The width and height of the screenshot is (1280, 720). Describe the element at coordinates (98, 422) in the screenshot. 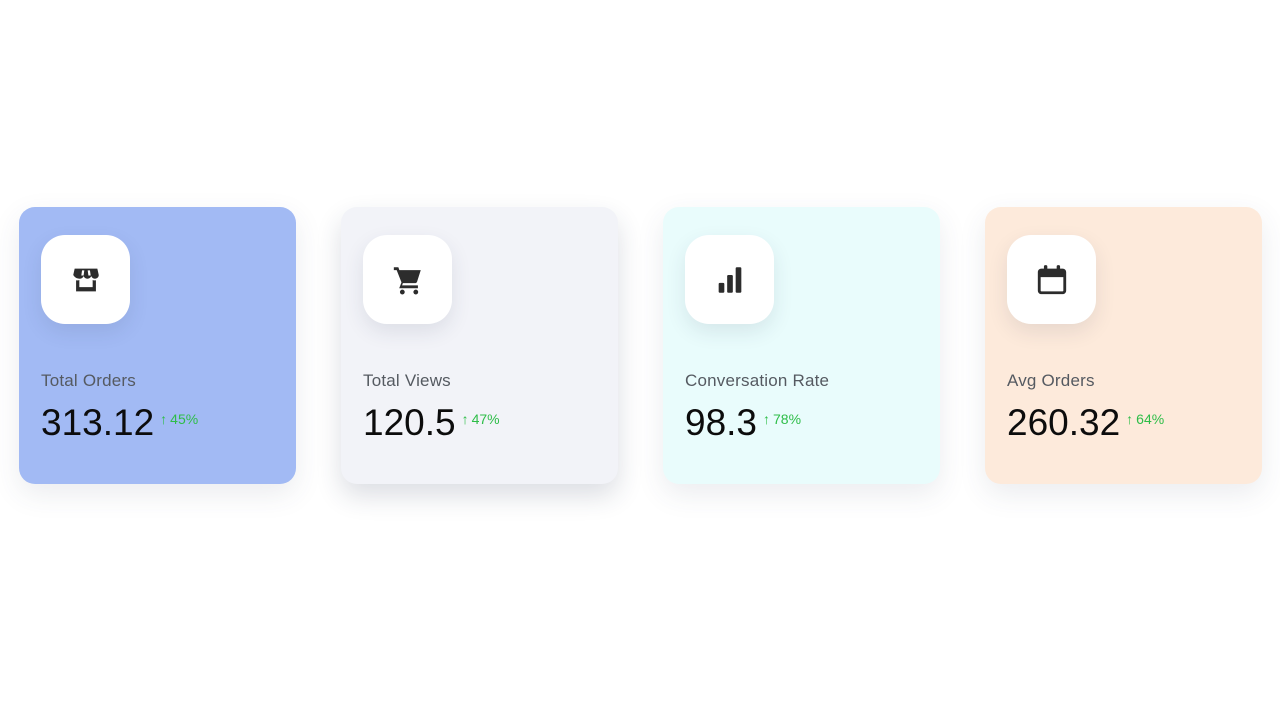

I see `stat-value: 313.12` at that location.